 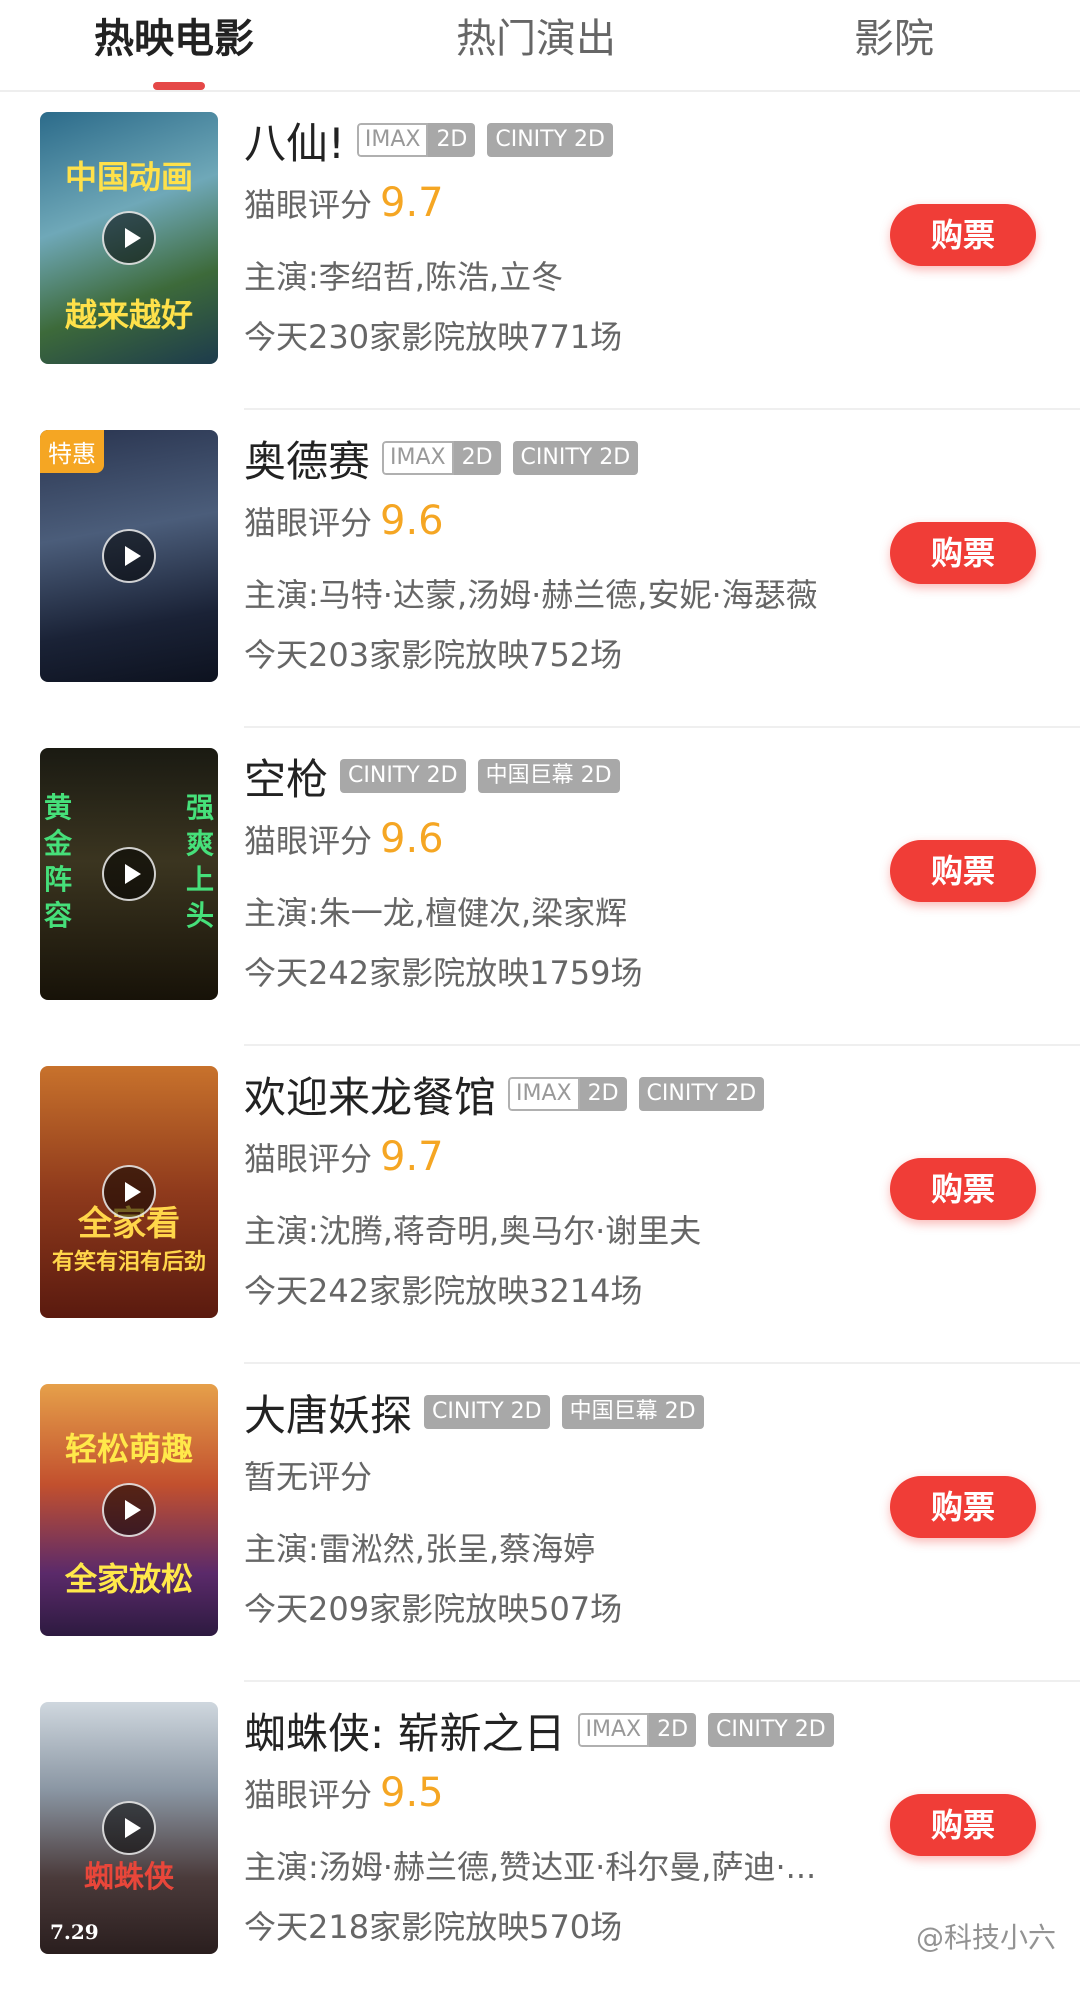 What do you see at coordinates (286, 776) in the screenshot?
I see `movie-title: 空枪` at bounding box center [286, 776].